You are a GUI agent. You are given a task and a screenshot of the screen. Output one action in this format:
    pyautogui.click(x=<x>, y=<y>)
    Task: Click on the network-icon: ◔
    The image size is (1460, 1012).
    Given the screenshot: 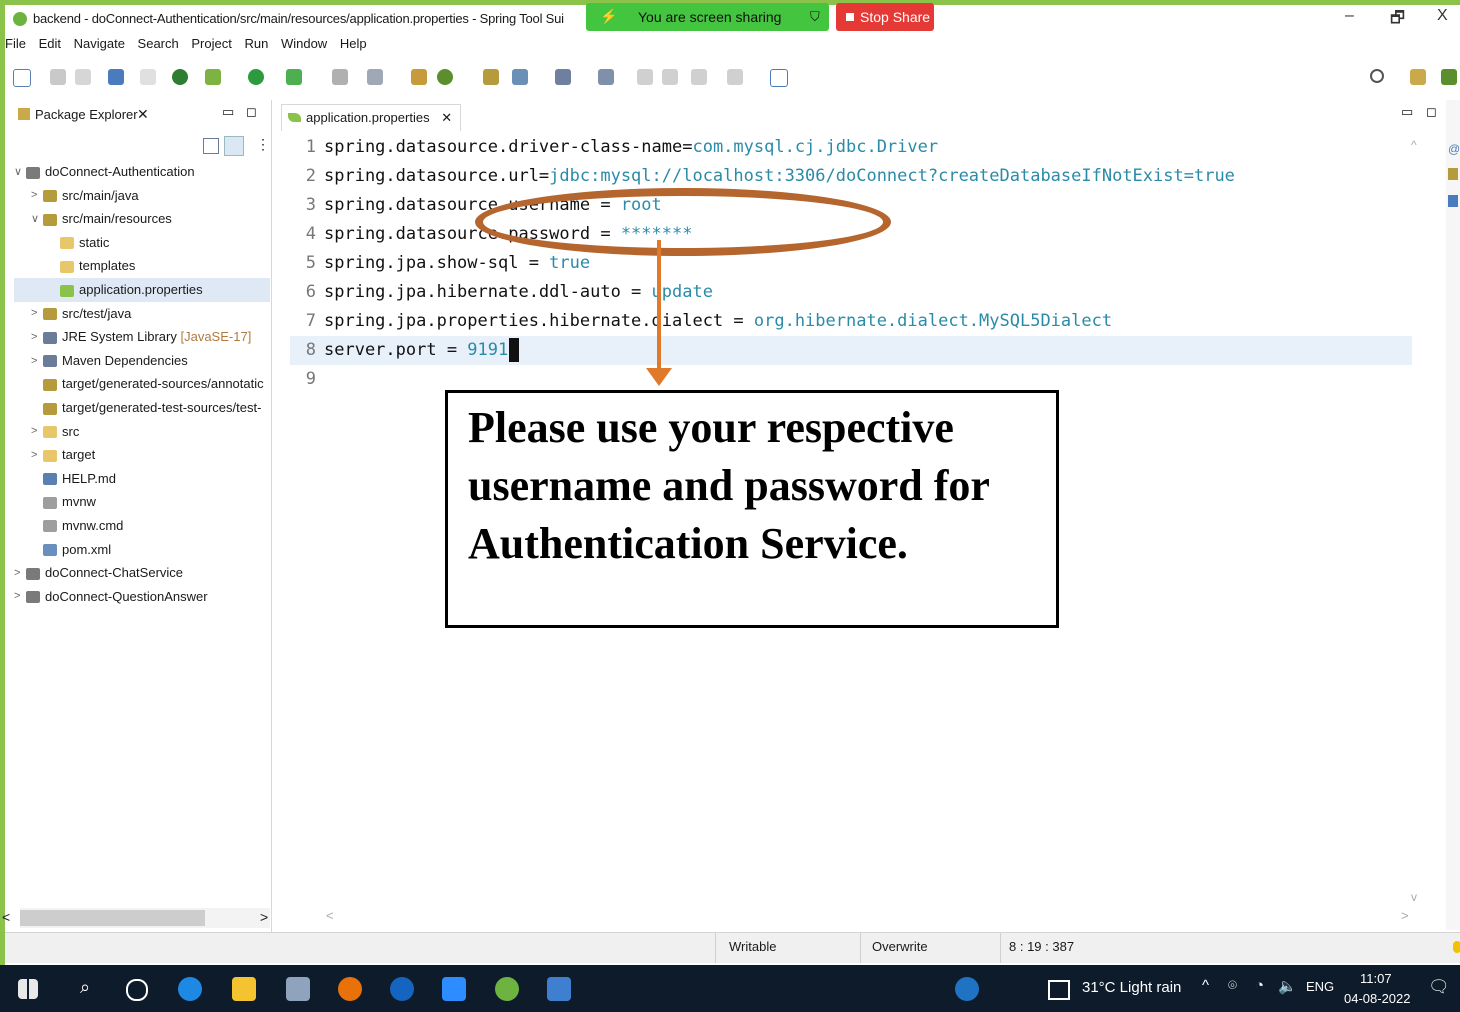 What is the action you would take?
    pyautogui.click(x=1259, y=985)
    